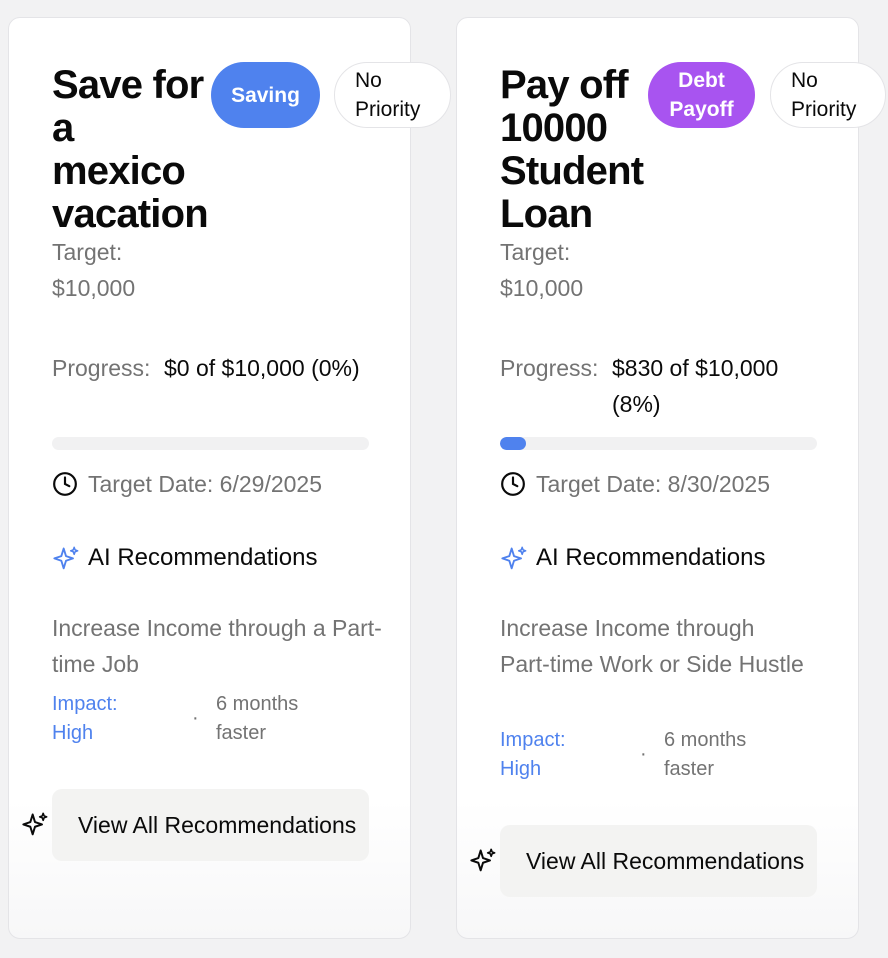  What do you see at coordinates (262, 368) in the screenshot?
I see `progress-value: $0 of $10,000 (0%)` at bounding box center [262, 368].